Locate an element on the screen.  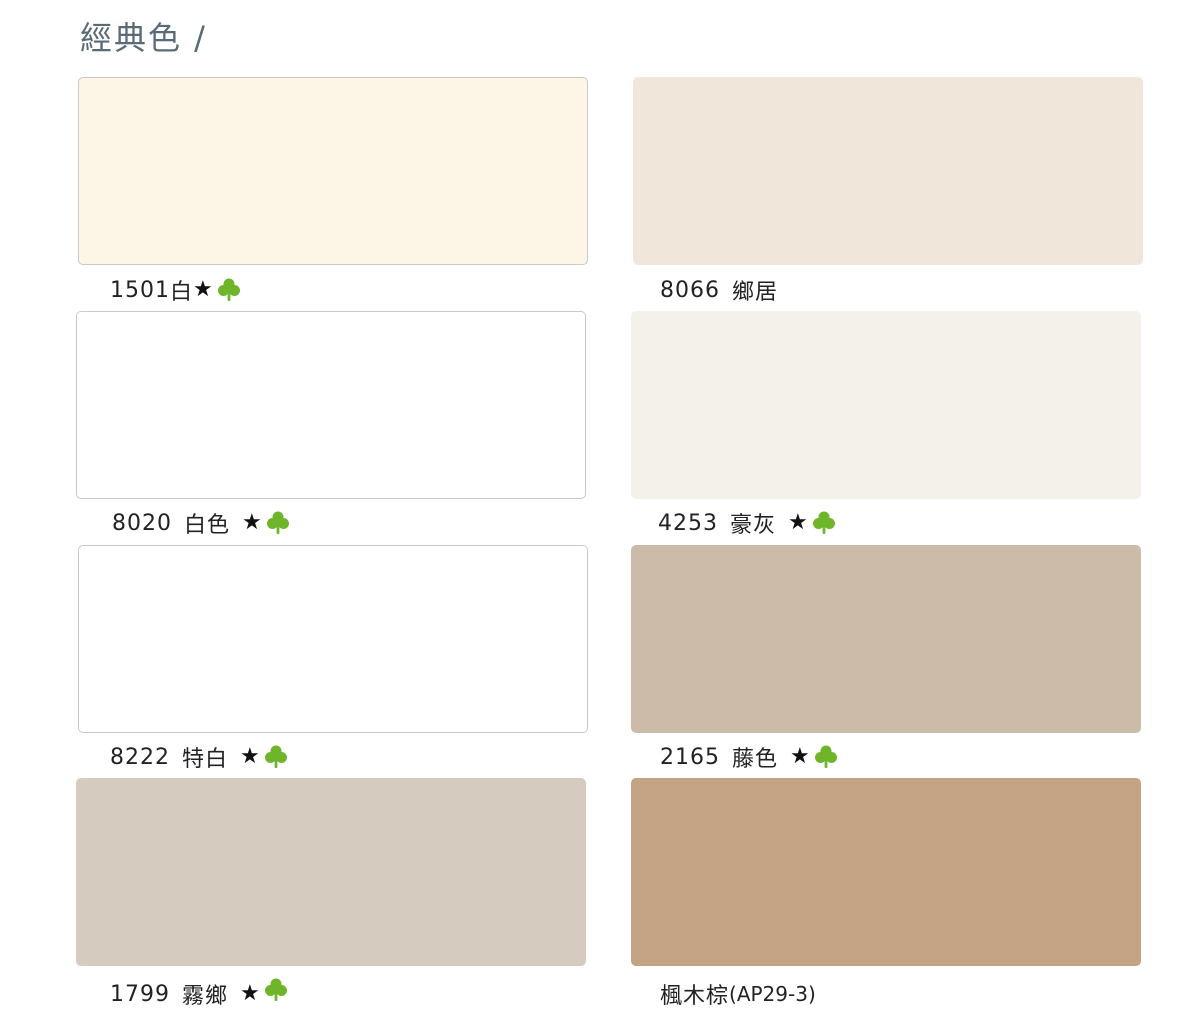
swatch-name: 藤色 is located at coordinates (755, 759).